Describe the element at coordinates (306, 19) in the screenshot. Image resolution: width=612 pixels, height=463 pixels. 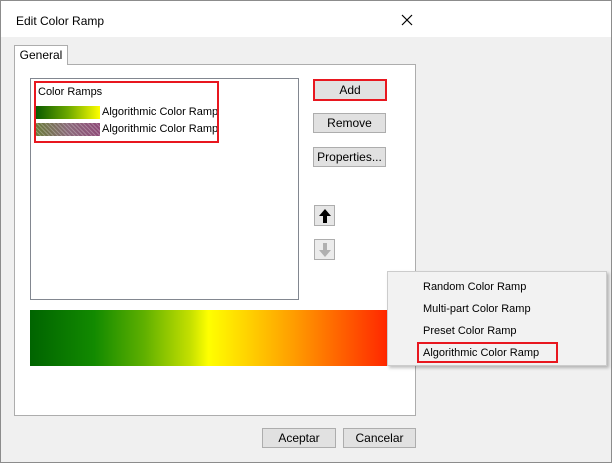
I see `title-bar: Edit Color Ramp` at that location.